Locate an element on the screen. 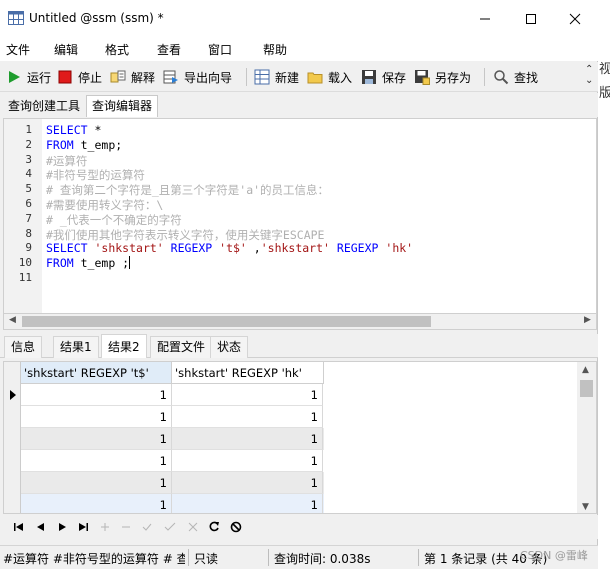 This screenshot has height=569, width=610. new-query-icon is located at coordinates (262, 77).